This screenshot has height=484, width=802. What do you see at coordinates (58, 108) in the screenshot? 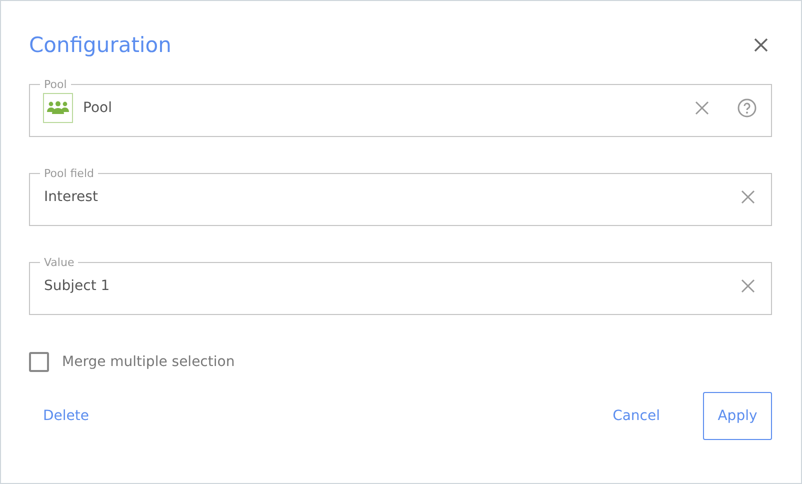
I see `group-icon` at bounding box center [58, 108].